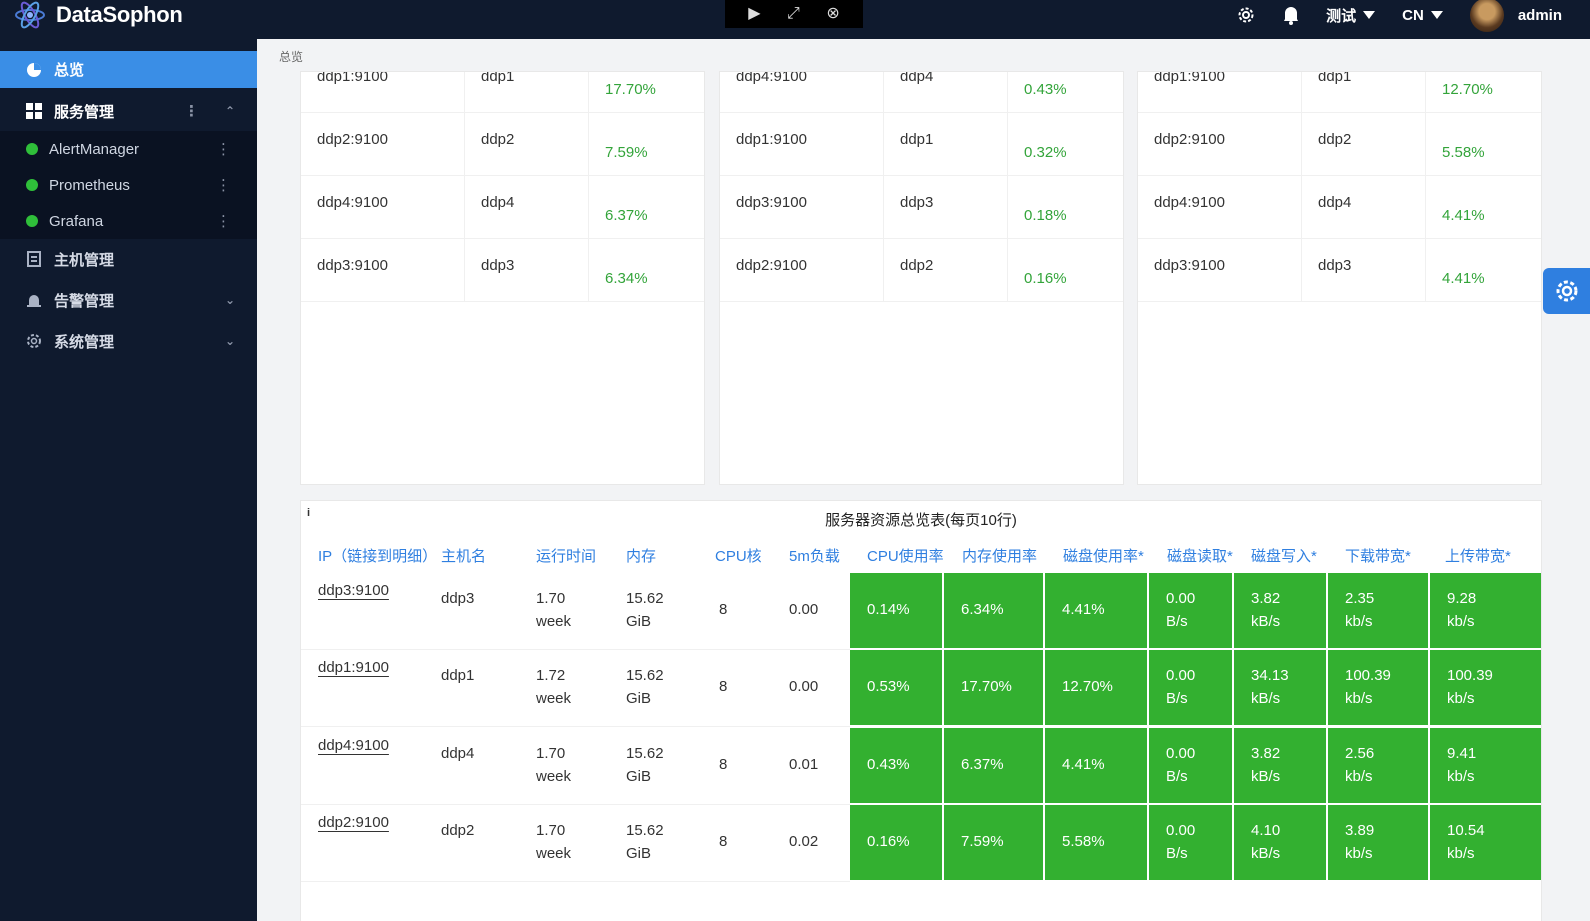  Describe the element at coordinates (832, 14) in the screenshot. I see `close-icon: ⊗` at that location.